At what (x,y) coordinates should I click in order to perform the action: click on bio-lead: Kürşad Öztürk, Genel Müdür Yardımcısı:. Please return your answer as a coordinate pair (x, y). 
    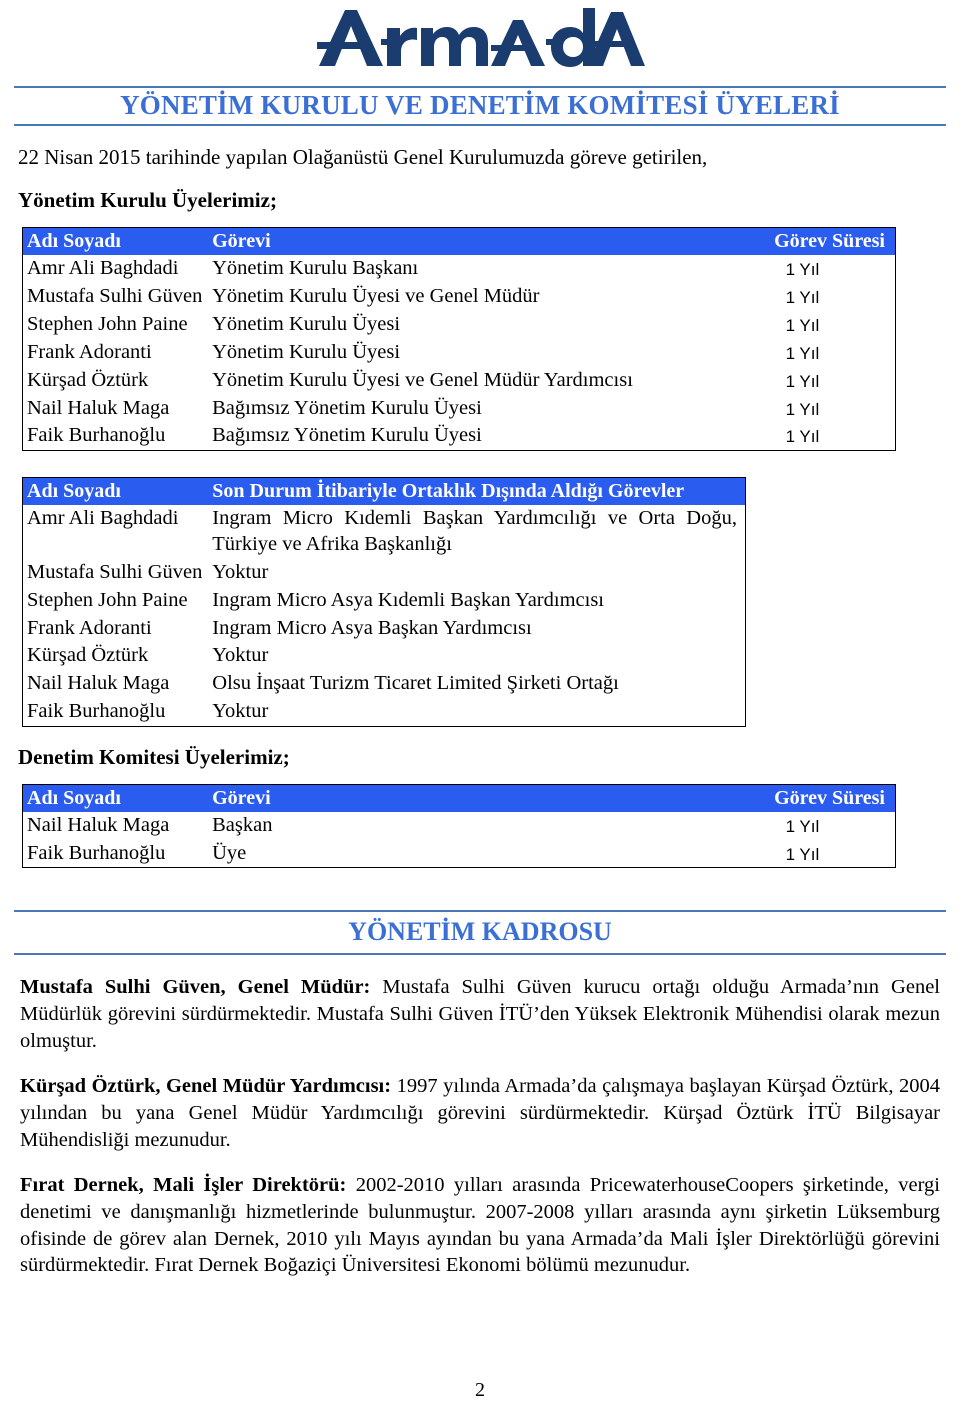
    Looking at the image, I should click on (206, 1086).